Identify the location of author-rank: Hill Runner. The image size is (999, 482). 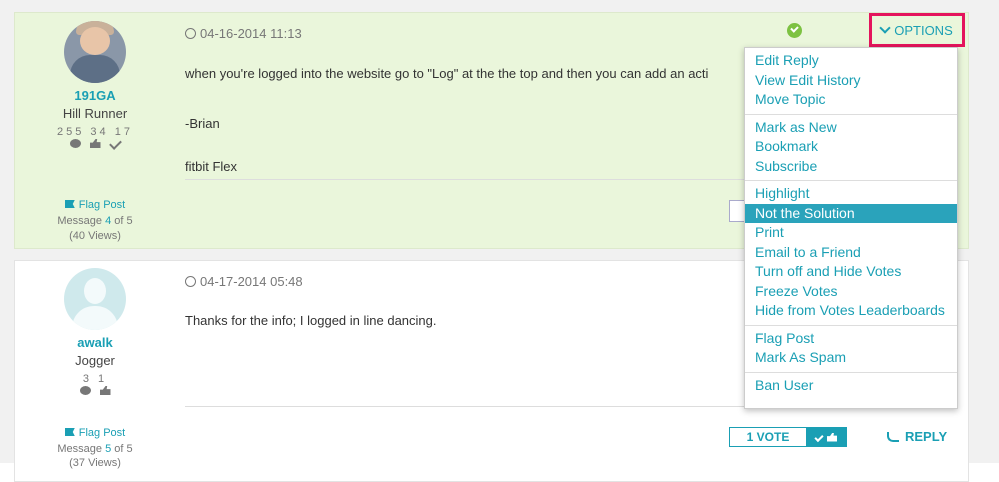
(95, 113).